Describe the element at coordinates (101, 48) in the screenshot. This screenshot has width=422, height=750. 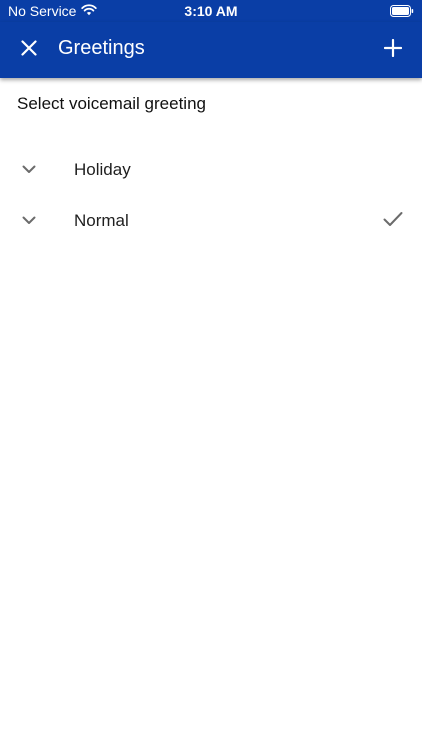
I see `page-title: Greetings` at that location.